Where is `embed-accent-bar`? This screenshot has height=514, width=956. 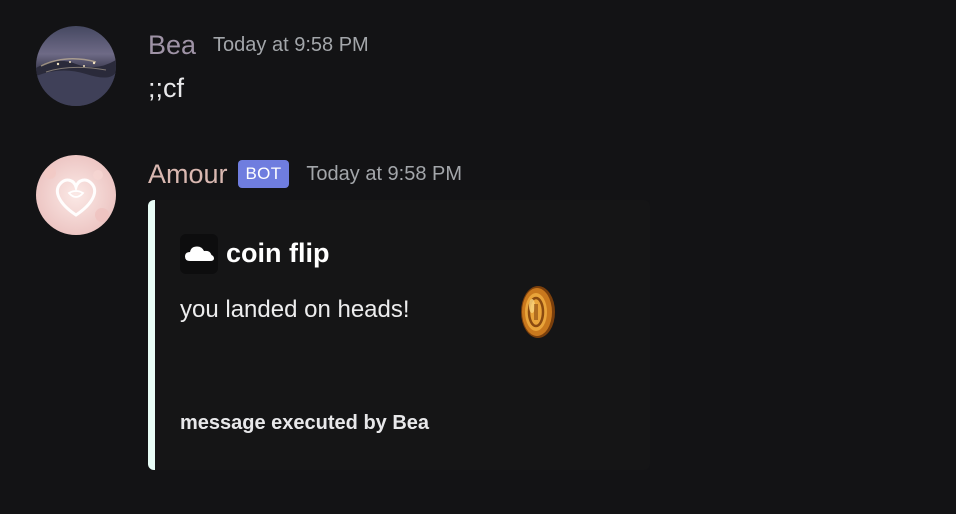
embed-accent-bar is located at coordinates (151, 335).